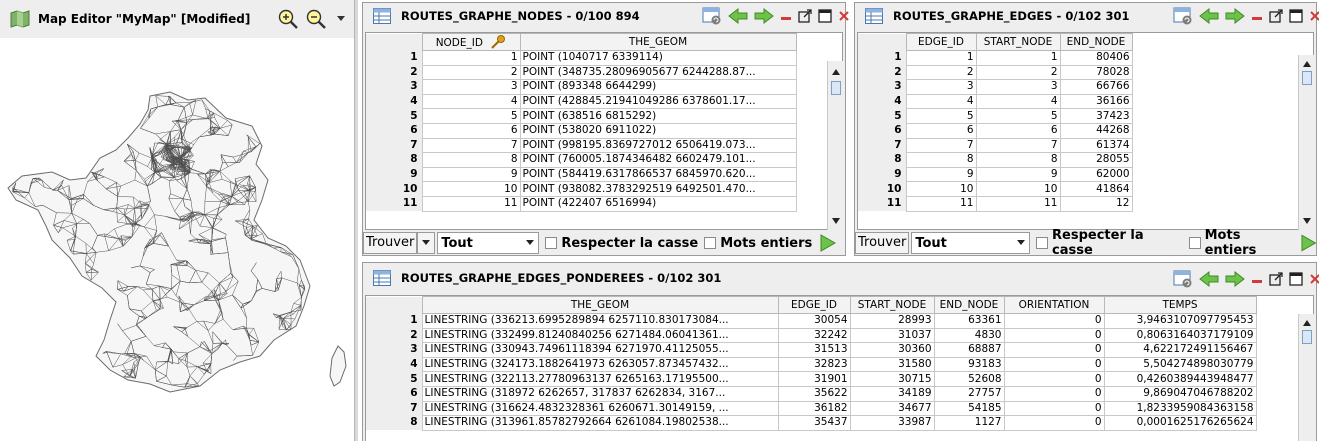  Describe the element at coordinates (1096, 189) in the screenshot. I see `table-cell: 41864` at that location.